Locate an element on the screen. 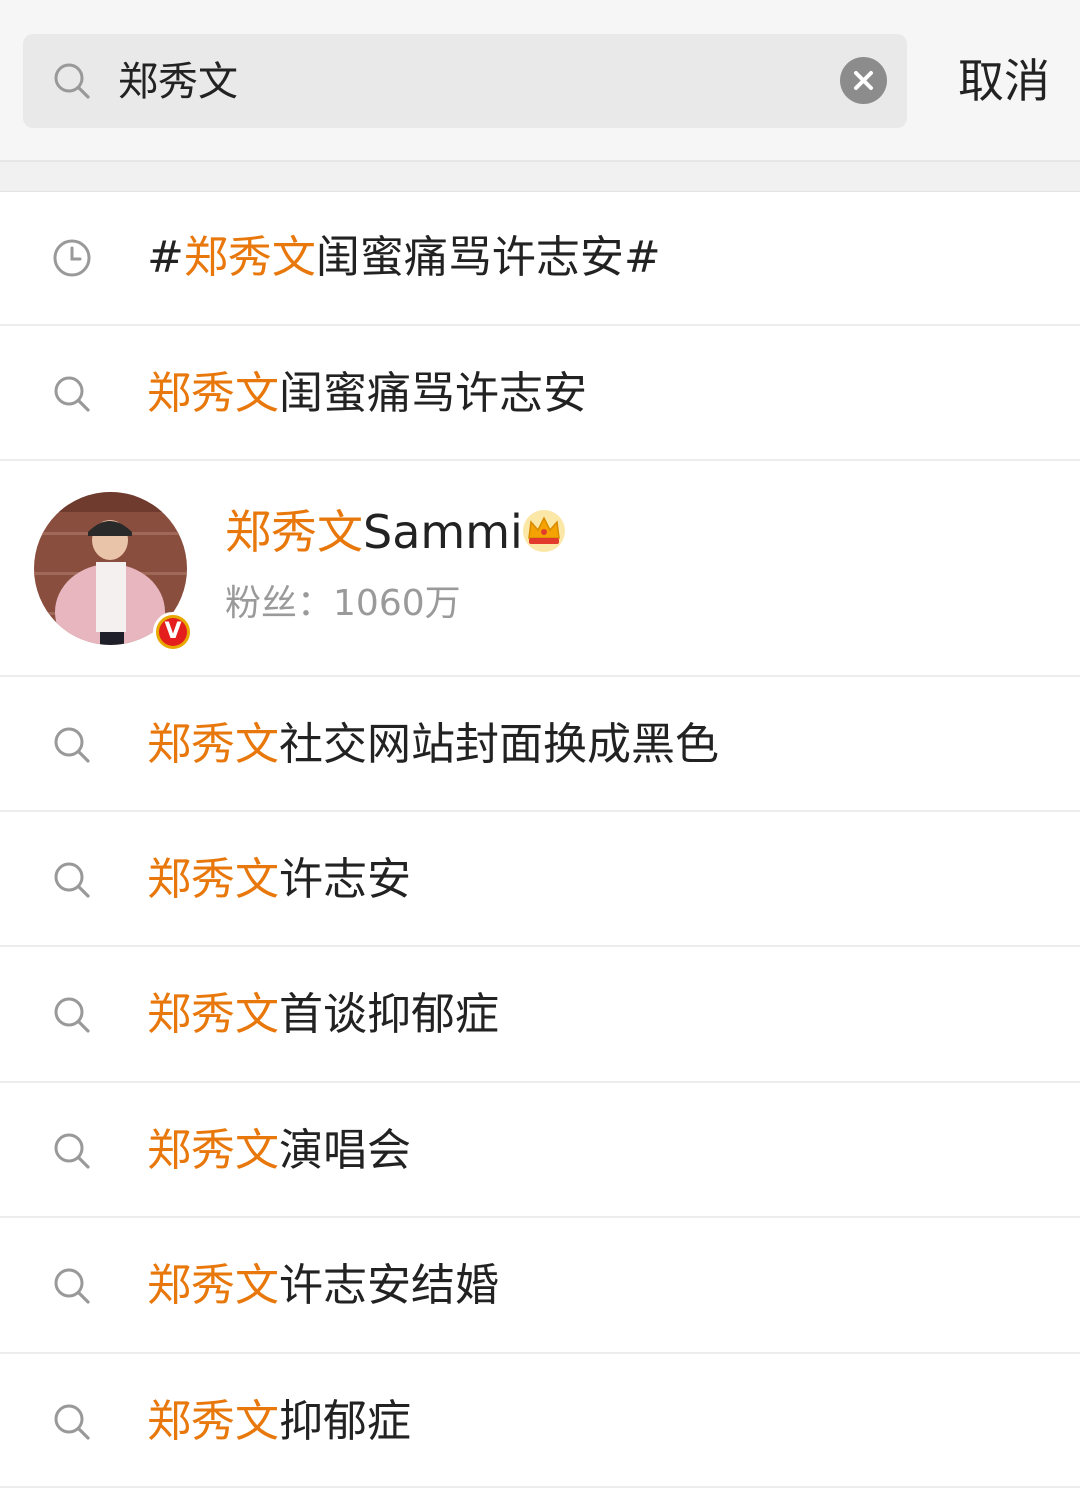 The image size is (1080, 1490). suggestion-text: 郑秀文演唱会 is located at coordinates (279, 1150).